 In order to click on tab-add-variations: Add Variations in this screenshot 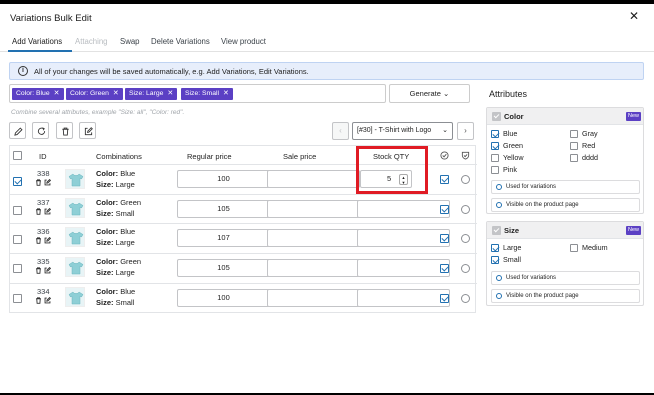, I will do `click(37, 41)`.